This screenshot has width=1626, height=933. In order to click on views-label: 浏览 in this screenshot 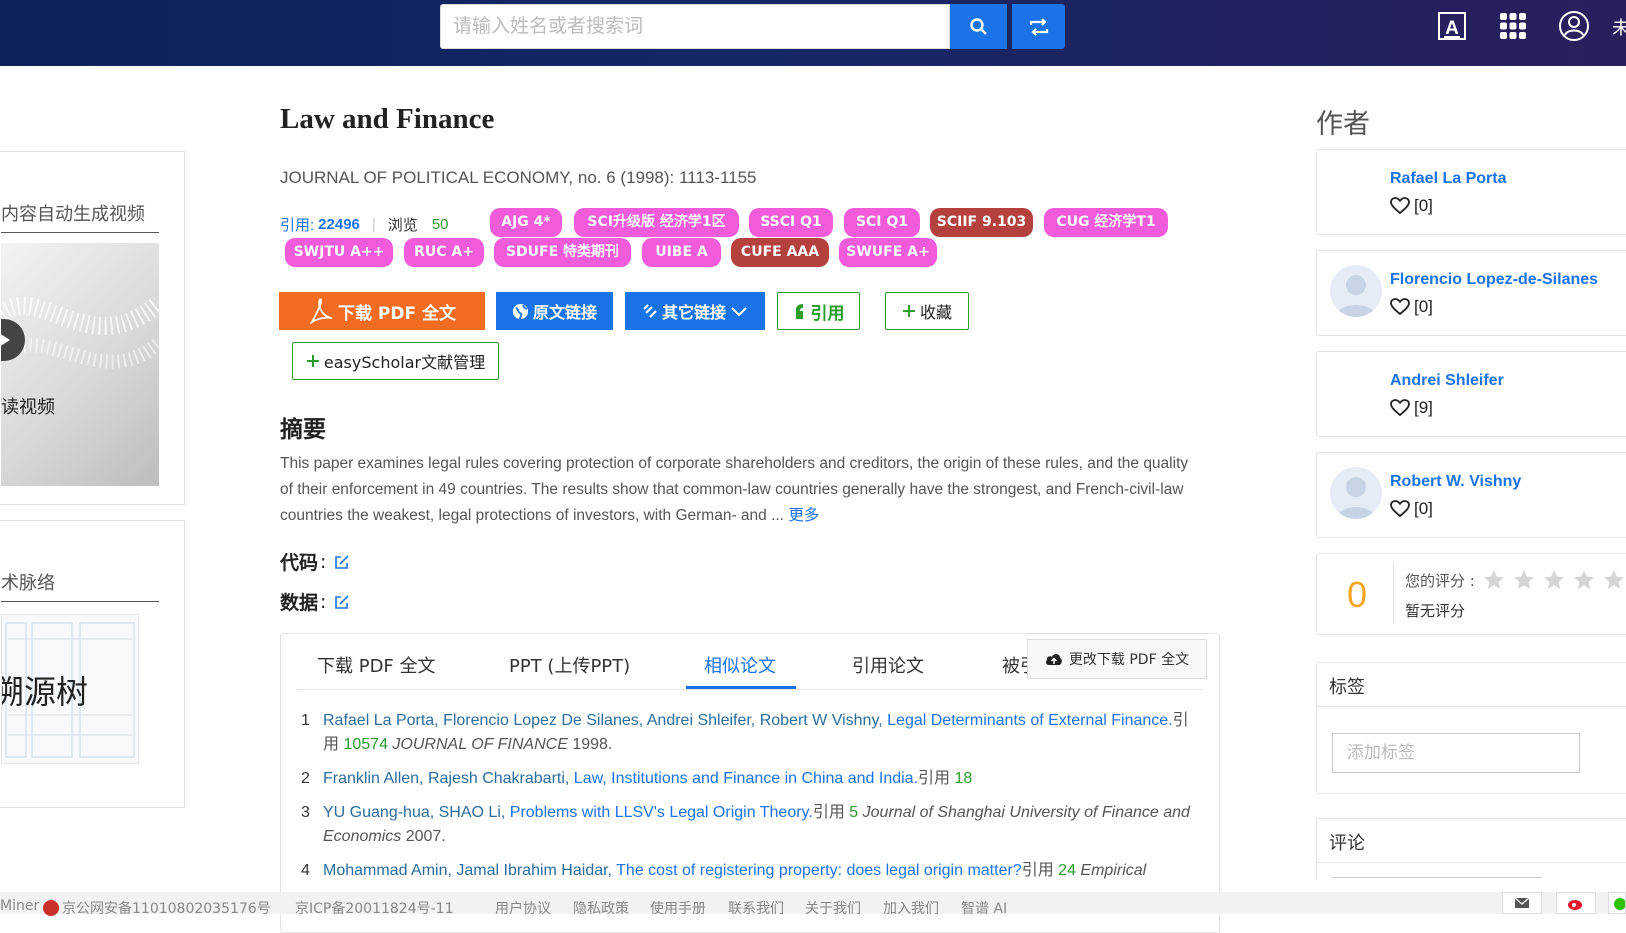, I will do `click(402, 225)`.